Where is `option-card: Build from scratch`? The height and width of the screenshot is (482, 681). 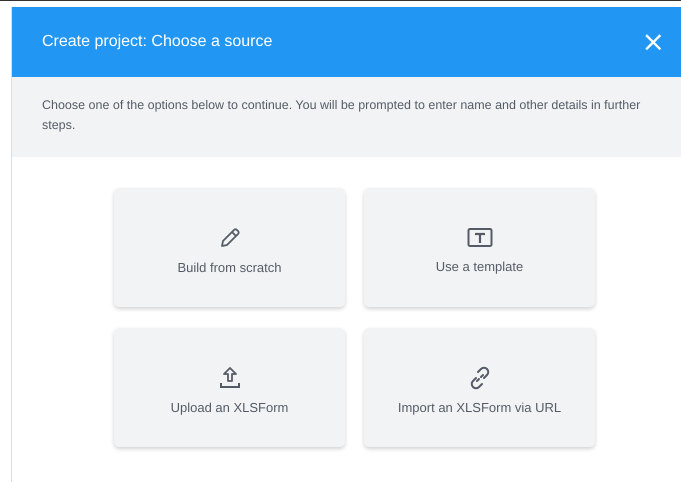 option-card: Build from scratch is located at coordinates (229, 247).